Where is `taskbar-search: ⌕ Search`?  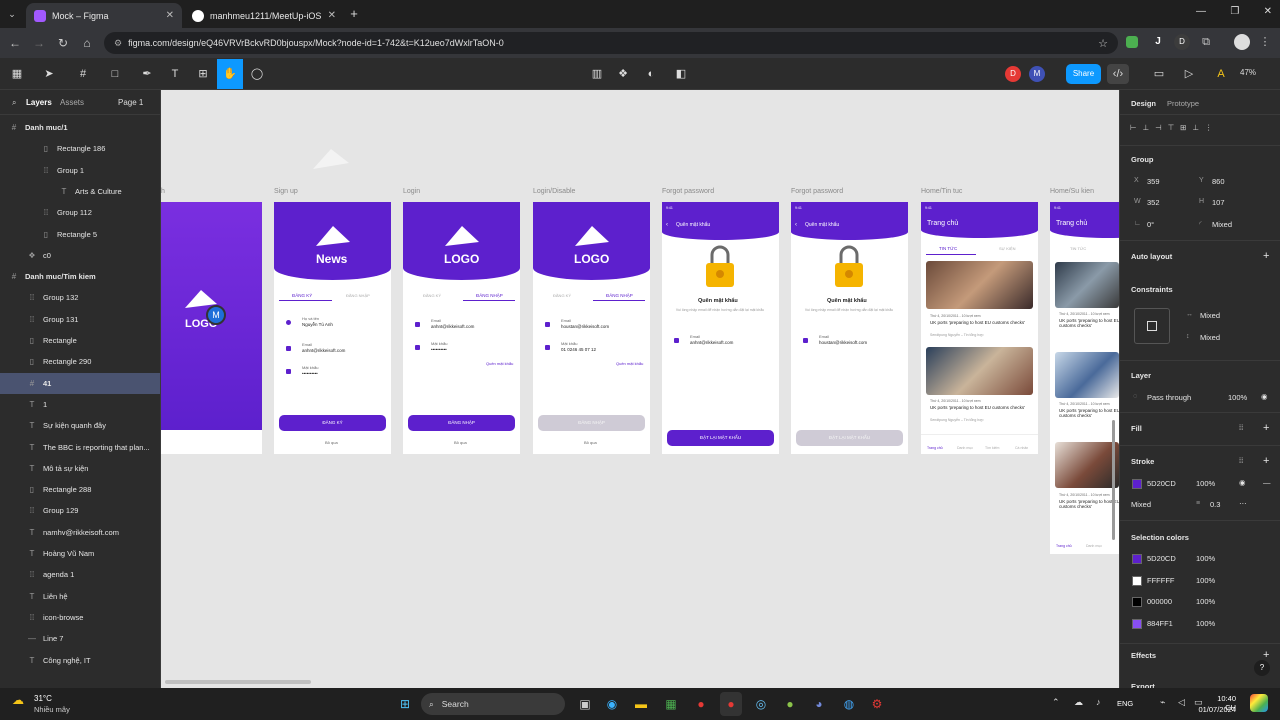 taskbar-search: ⌕ Search is located at coordinates (493, 704).